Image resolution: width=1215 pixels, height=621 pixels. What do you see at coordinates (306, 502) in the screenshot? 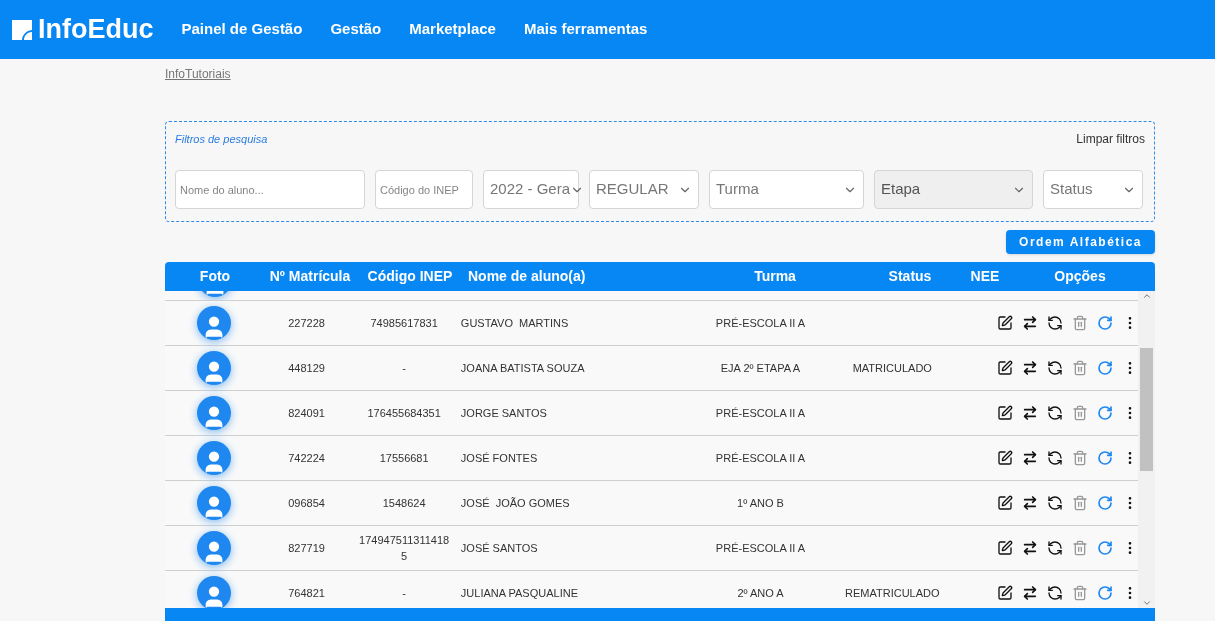
I see `enrollment-number: 096854` at bounding box center [306, 502].